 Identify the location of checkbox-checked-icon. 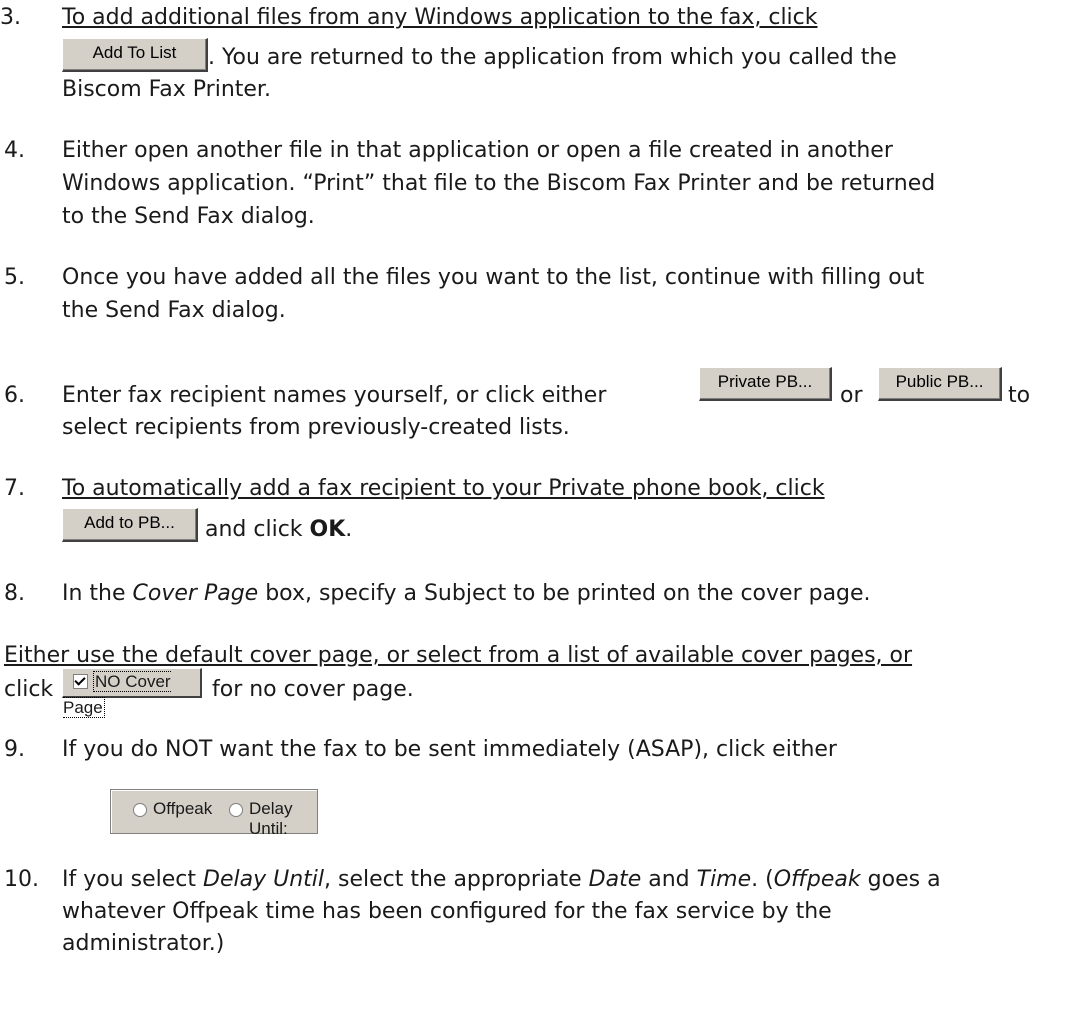
(80, 681).